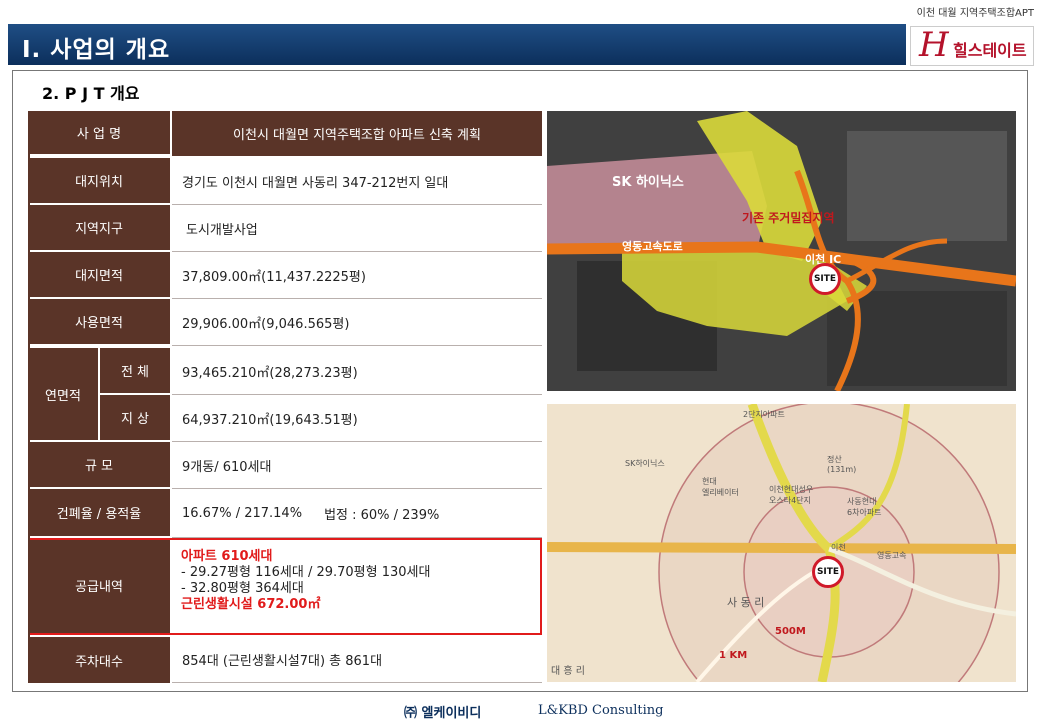  I want to click on sk-hynix-label: SK 하이닉스, so click(648, 182).